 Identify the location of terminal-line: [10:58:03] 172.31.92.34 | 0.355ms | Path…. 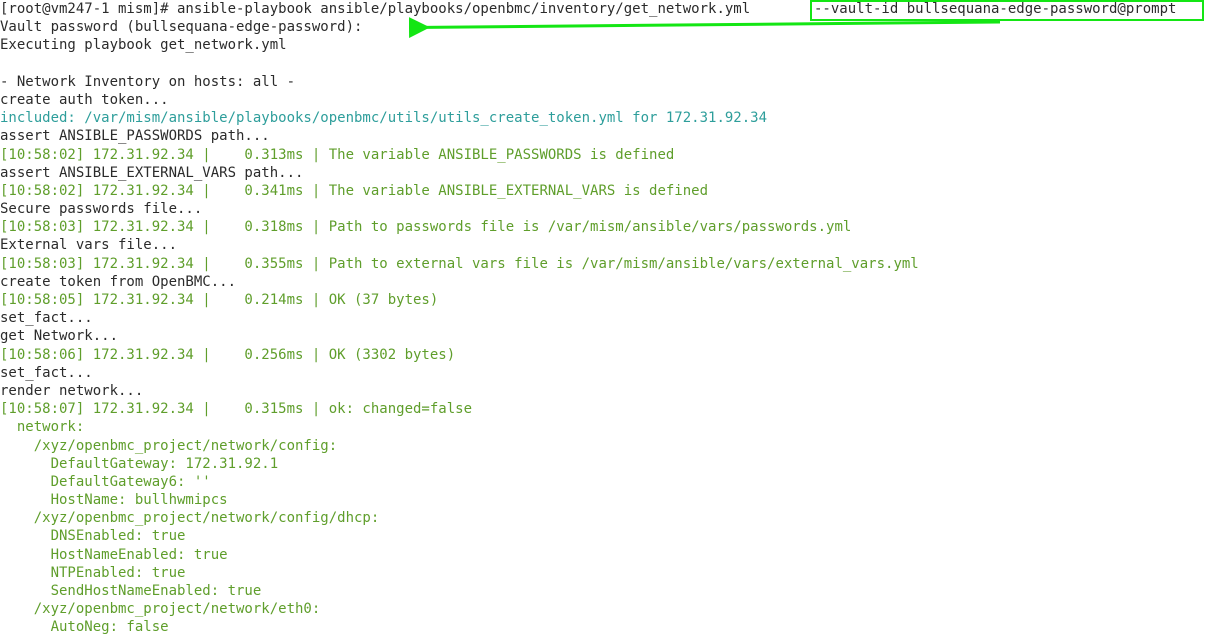
(459, 263).